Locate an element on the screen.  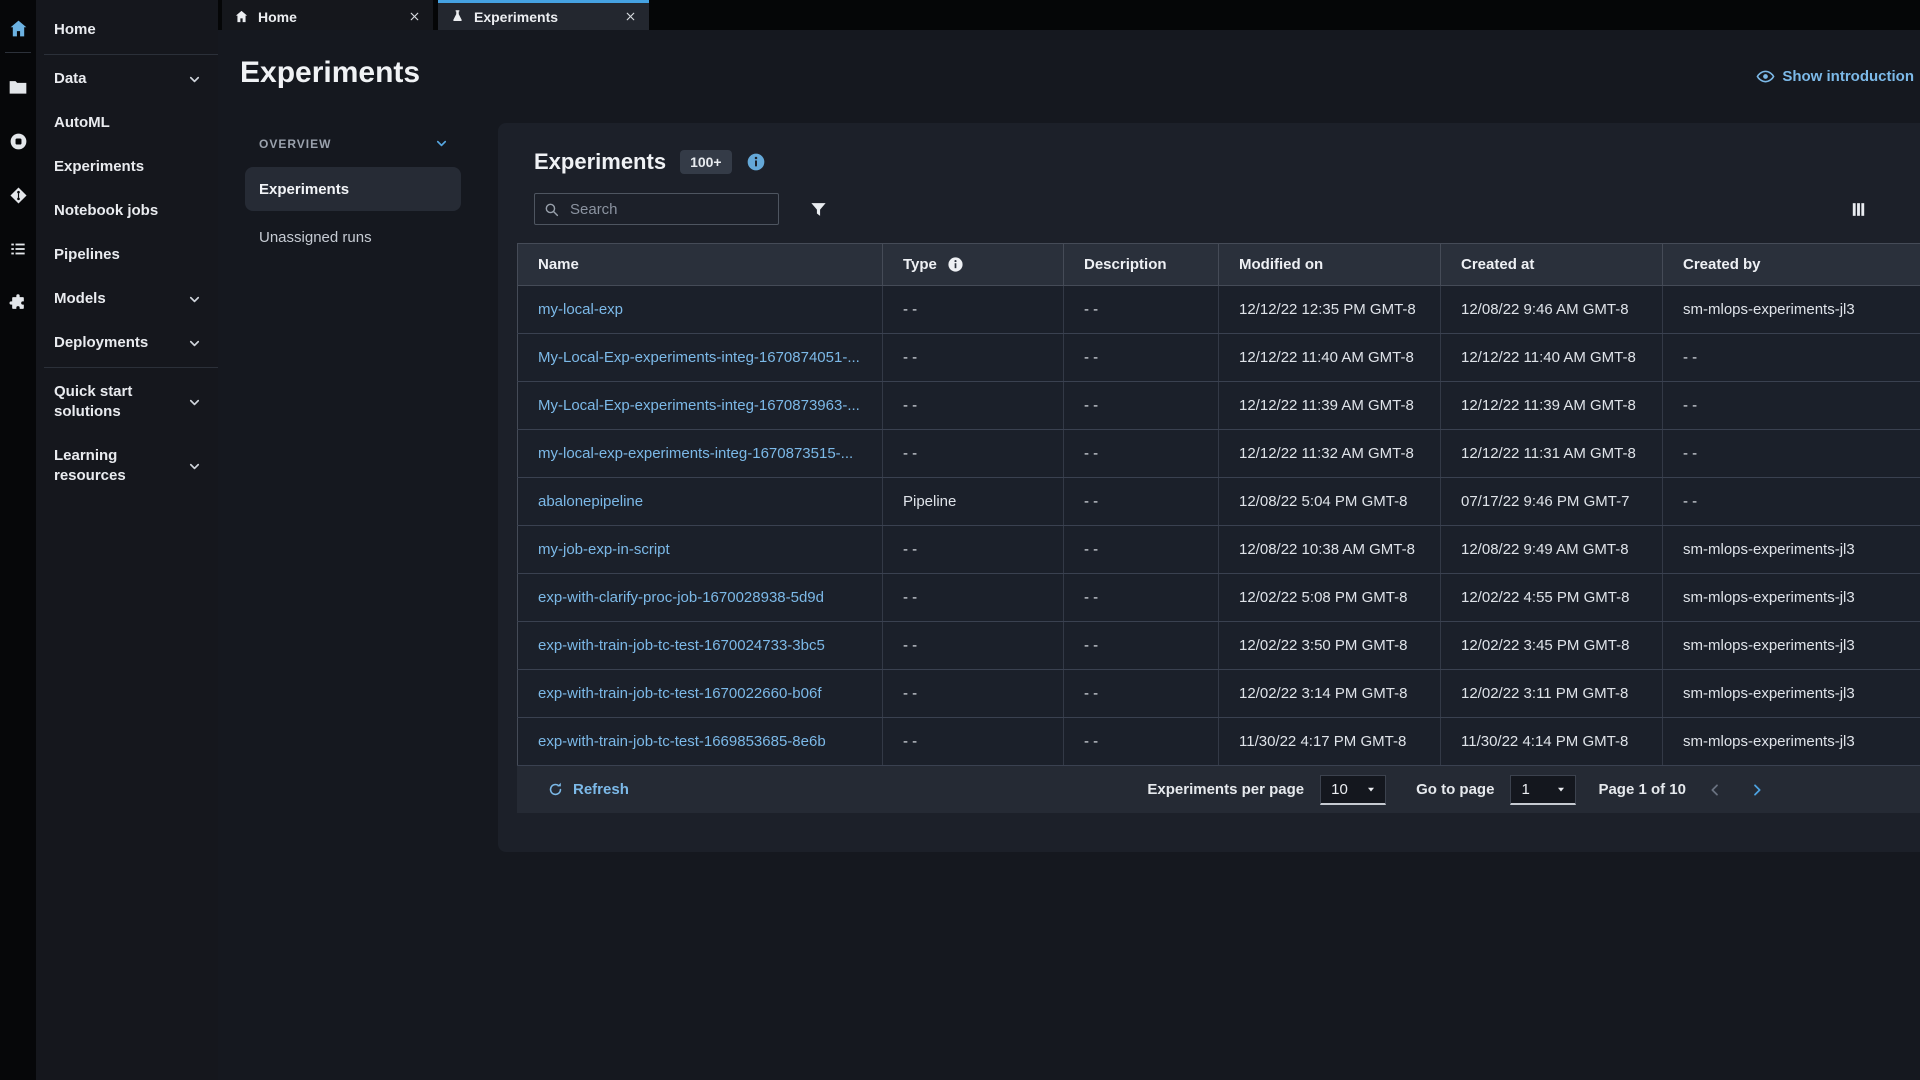
column-header-label: Type is located at coordinates (920, 264).